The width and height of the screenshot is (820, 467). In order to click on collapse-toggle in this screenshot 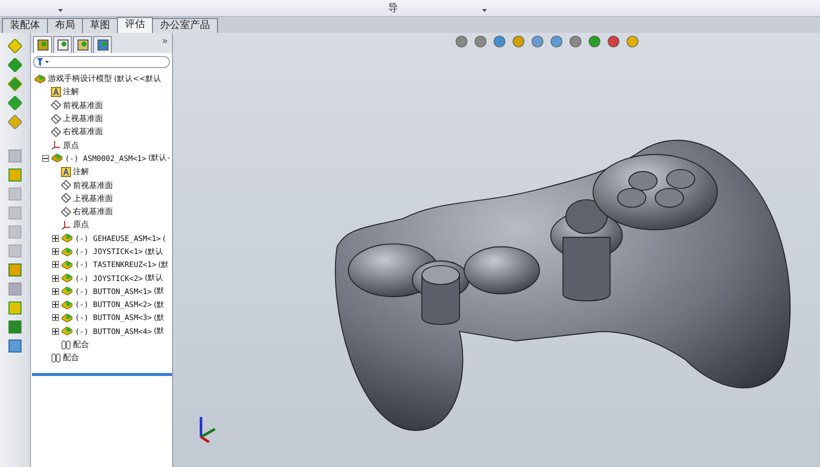, I will do `click(45, 158)`.